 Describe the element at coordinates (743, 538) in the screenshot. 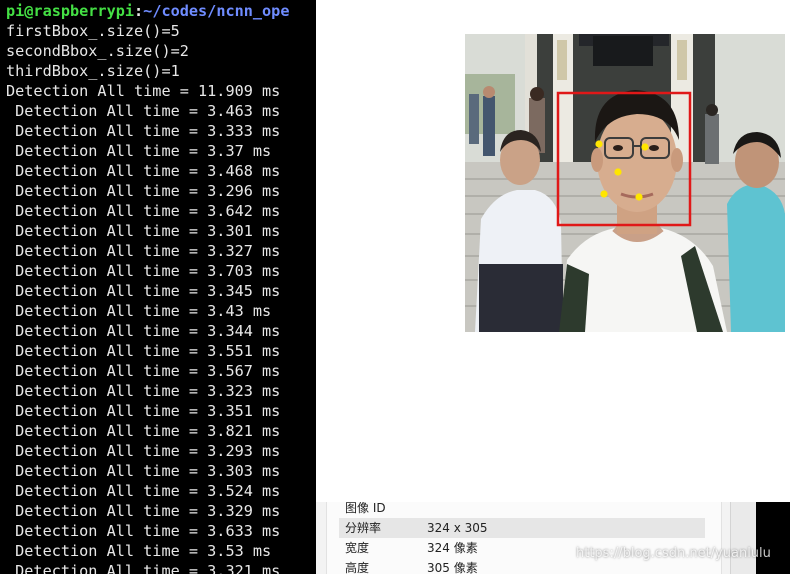

I see `properties-scrollbar` at that location.